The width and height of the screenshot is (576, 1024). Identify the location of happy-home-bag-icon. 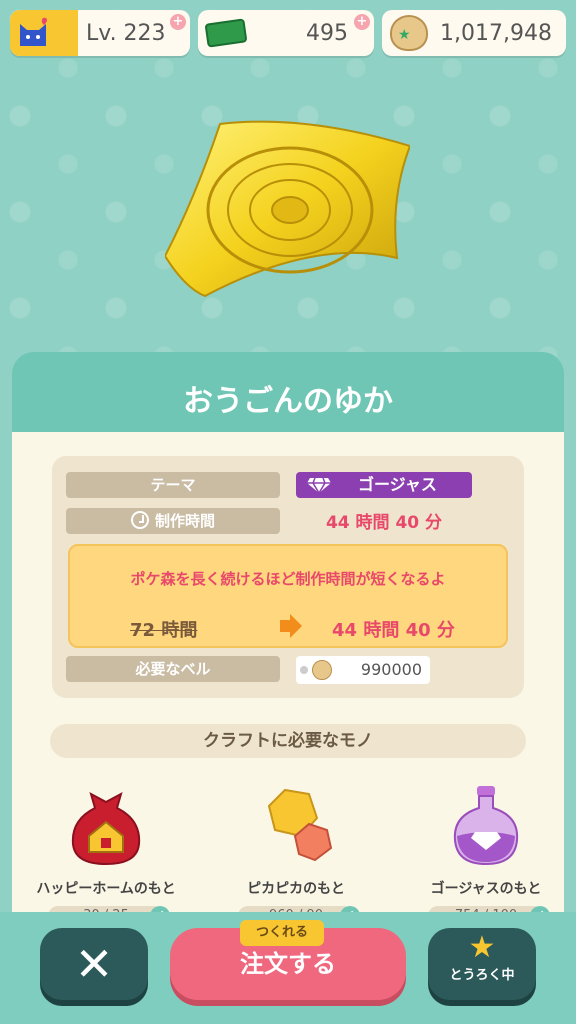
(106, 829).